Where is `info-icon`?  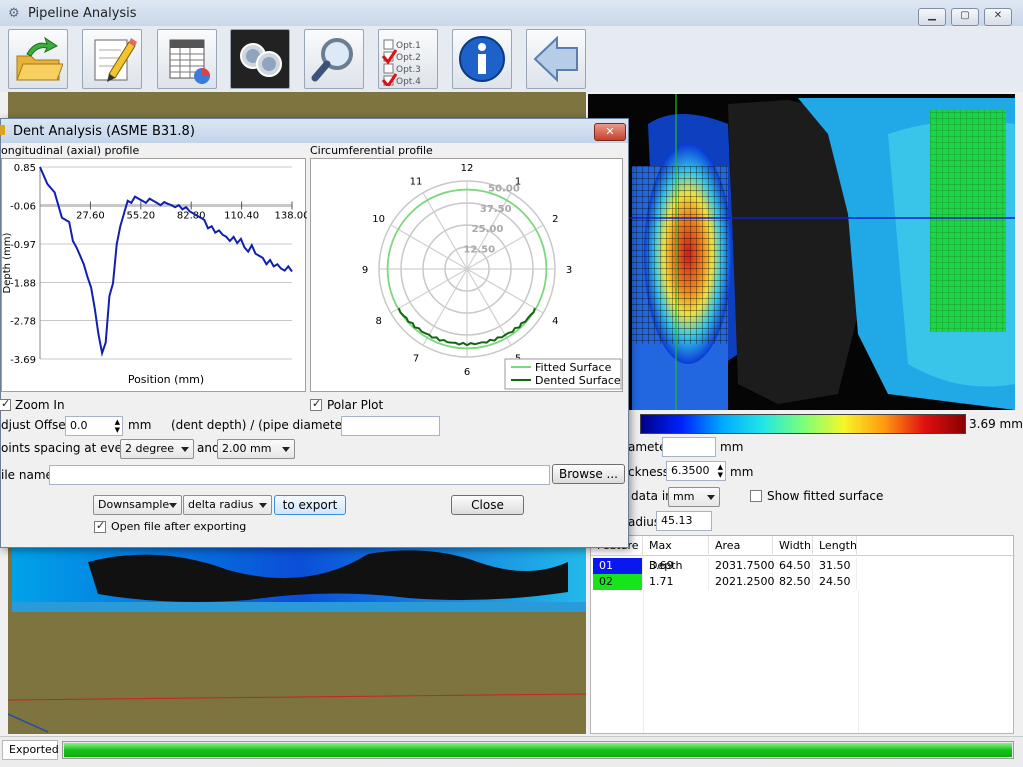
info-icon is located at coordinates (482, 59).